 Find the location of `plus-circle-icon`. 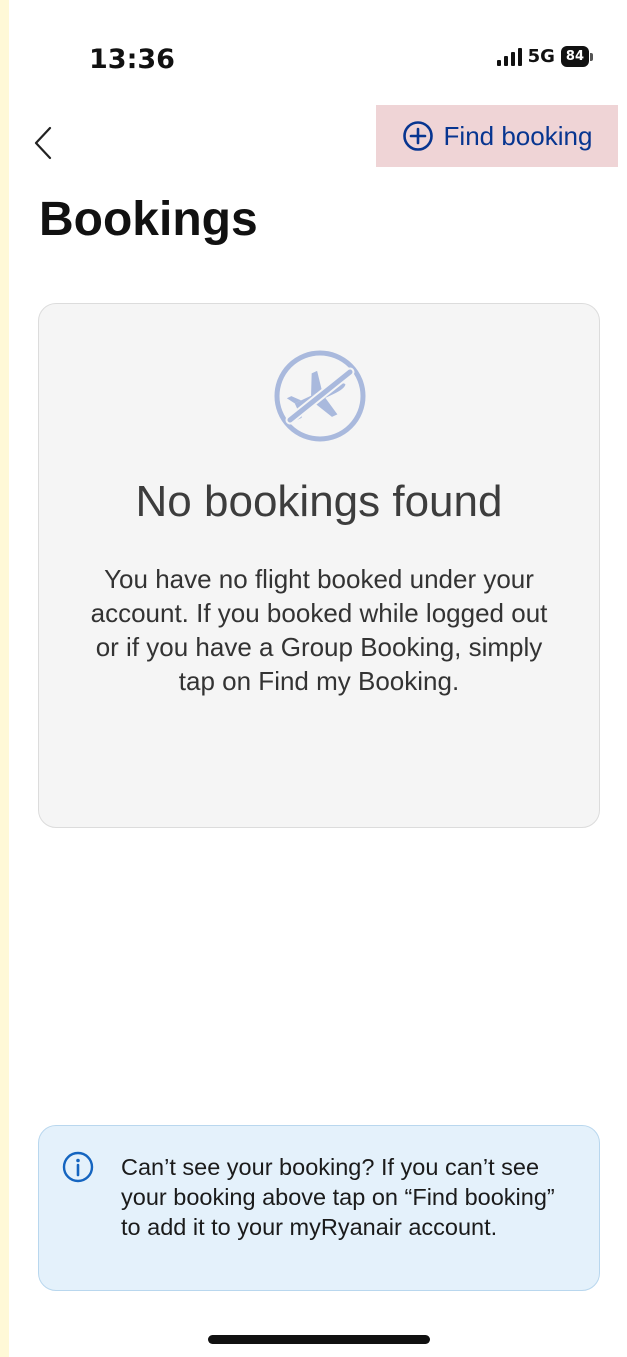

plus-circle-icon is located at coordinates (417, 136).